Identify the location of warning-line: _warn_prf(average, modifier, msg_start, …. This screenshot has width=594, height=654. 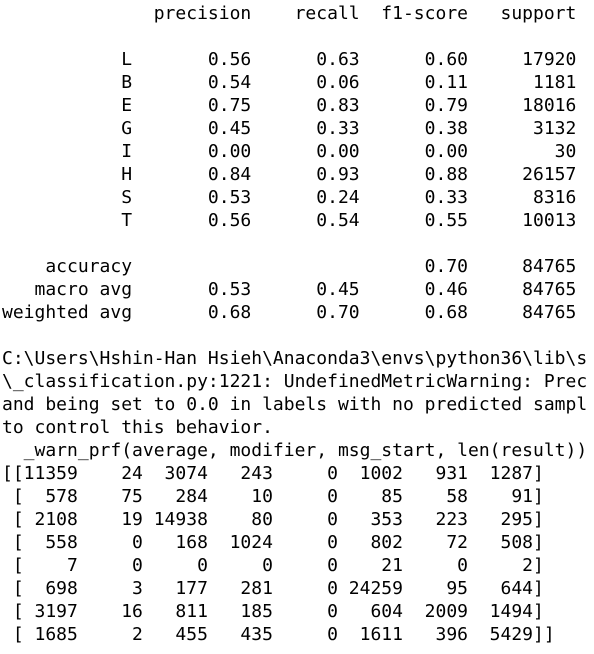
(295, 450).